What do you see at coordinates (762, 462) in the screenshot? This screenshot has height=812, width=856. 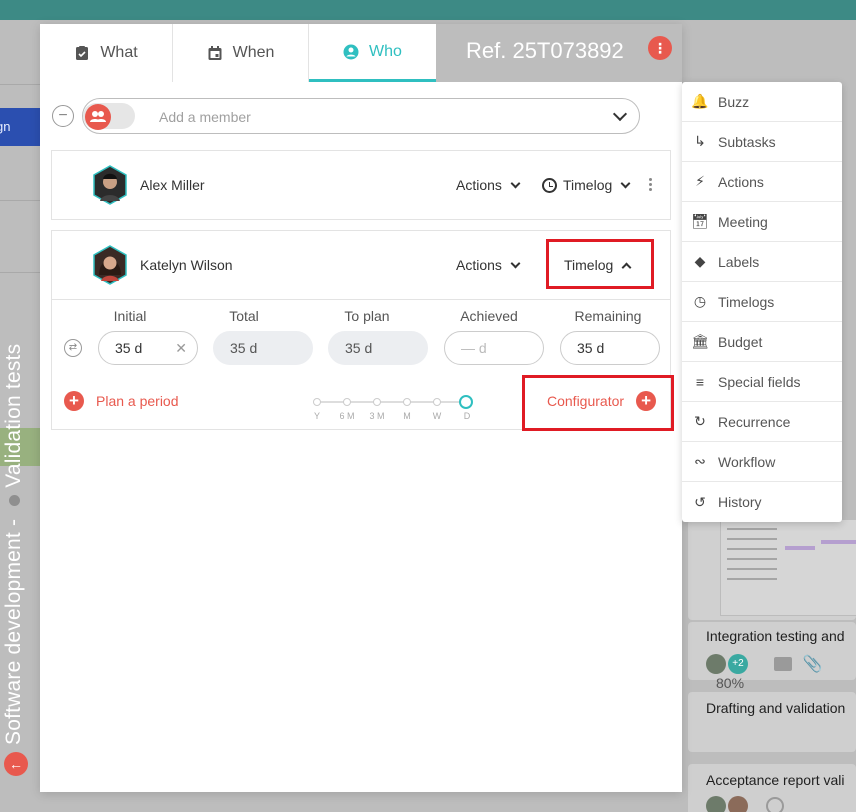 I see `menu-item-workflow: ∾ Workflow` at bounding box center [762, 462].